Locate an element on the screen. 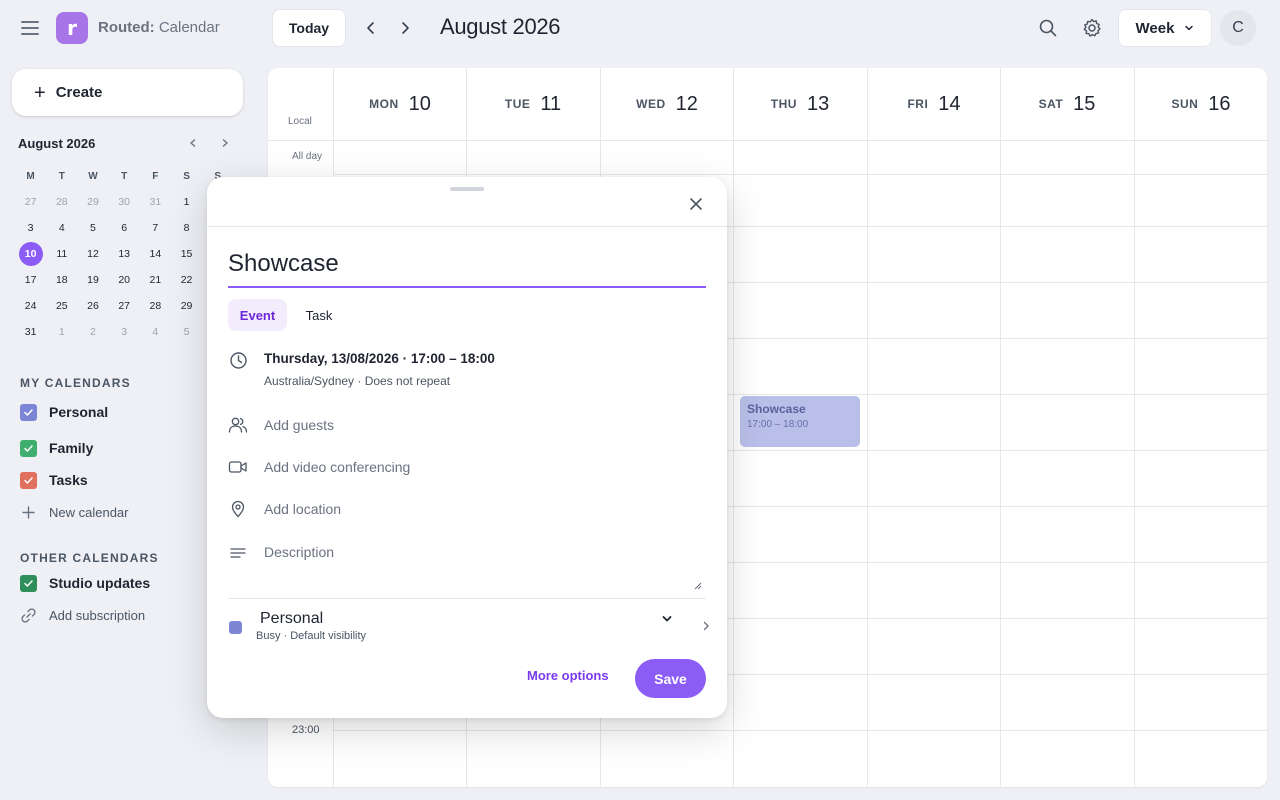 Image resolution: width=1280 pixels, height=800 pixels. view-select: Week is located at coordinates (1165, 28).